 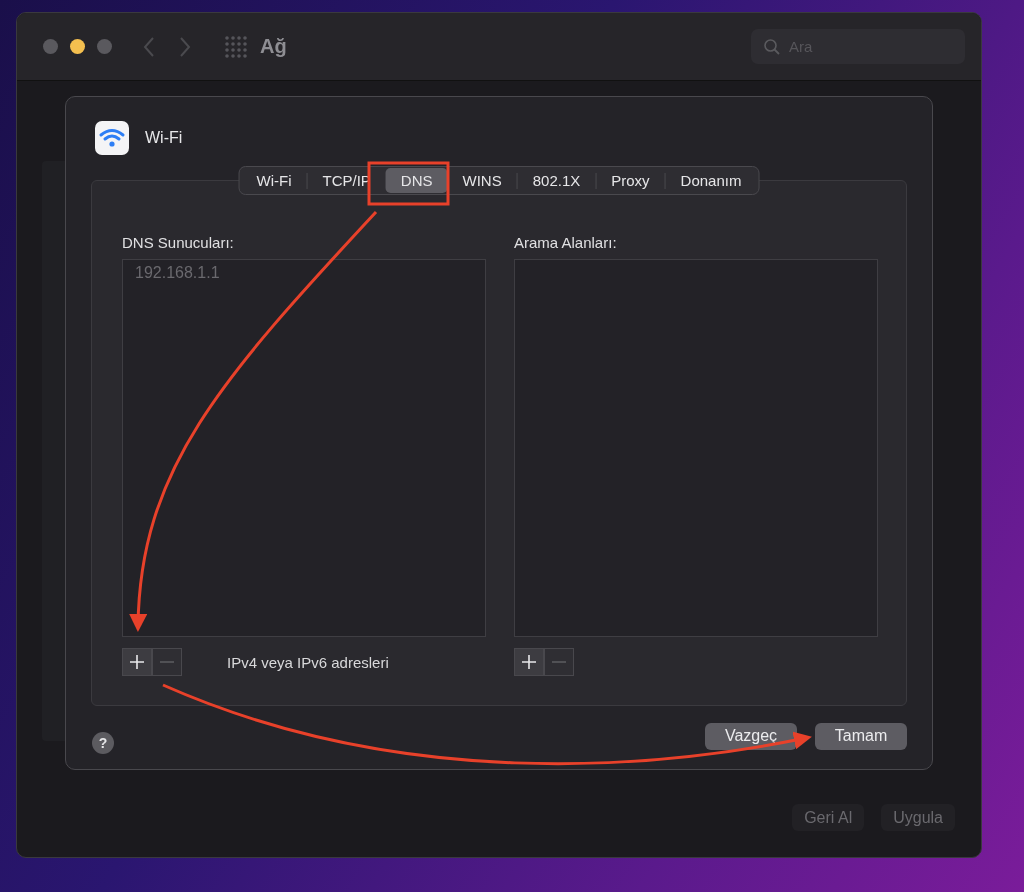 What do you see at coordinates (751, 736) in the screenshot?
I see `dialog-button: Vazgeç` at bounding box center [751, 736].